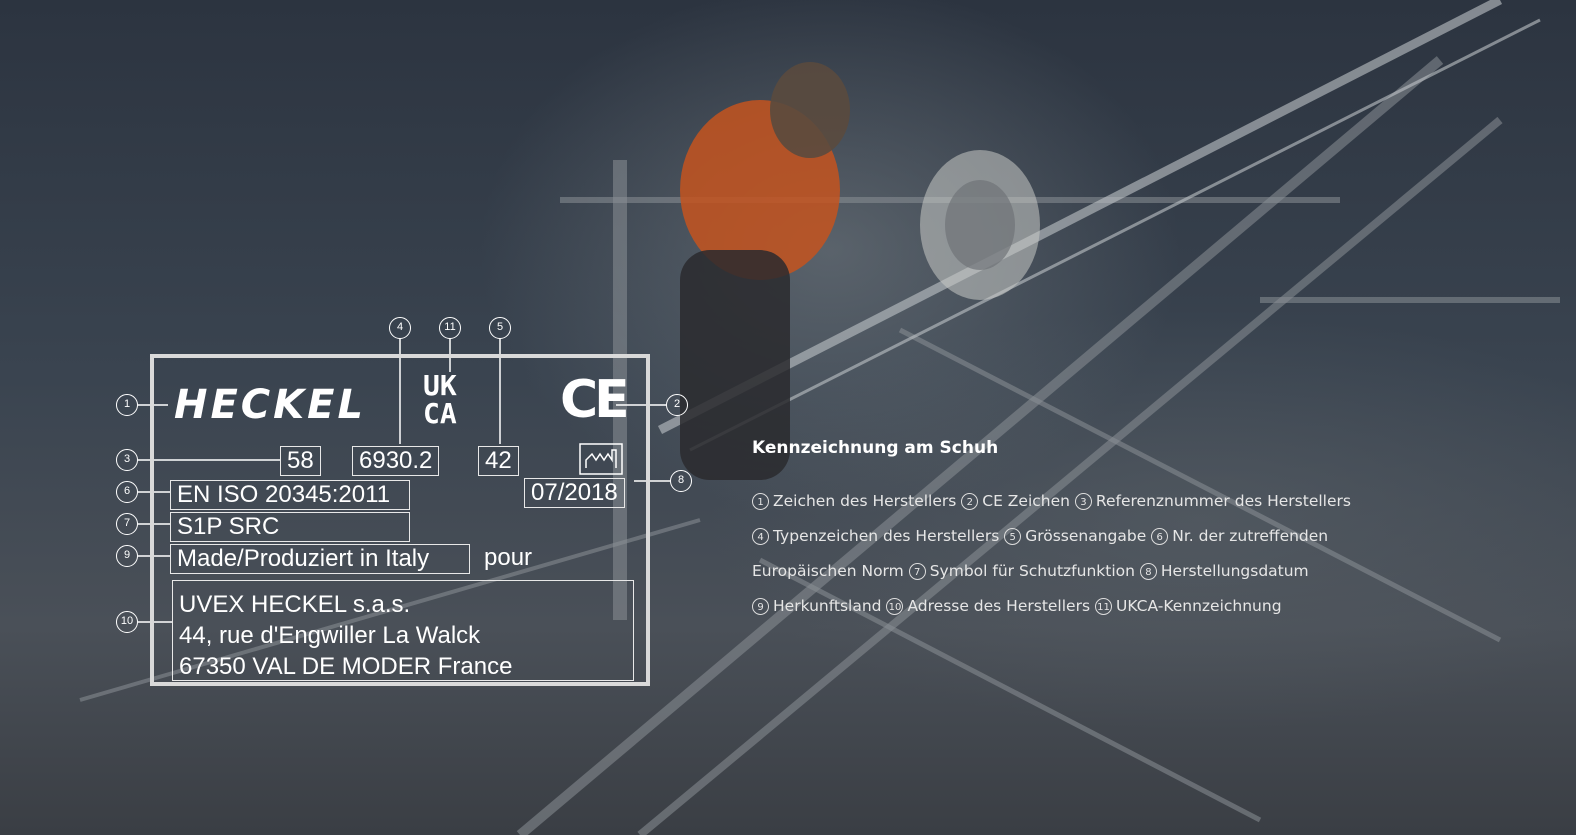 This screenshot has height=835, width=1576. Describe the element at coordinates (970, 501) in the screenshot. I see `legend-num: 2` at that location.